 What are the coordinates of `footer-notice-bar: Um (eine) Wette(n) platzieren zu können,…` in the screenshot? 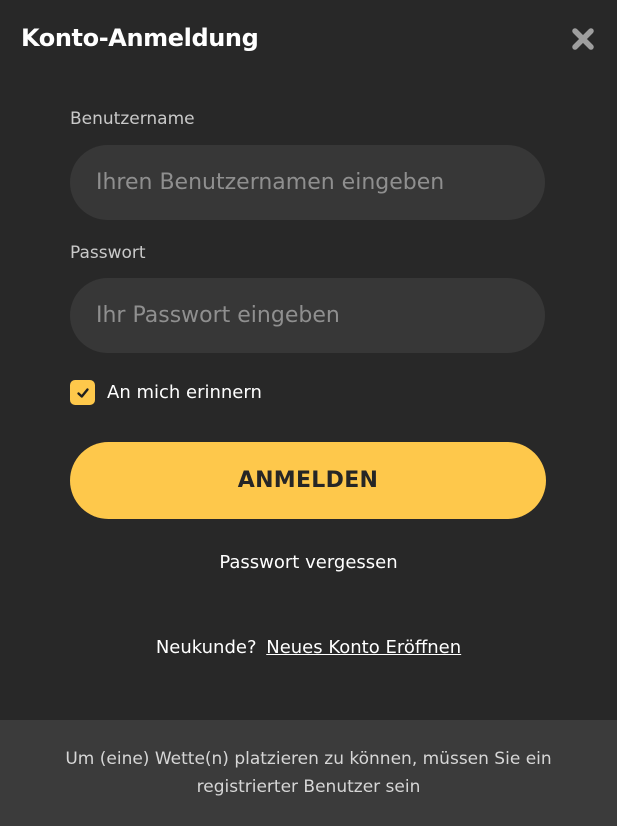 It's located at (308, 773).